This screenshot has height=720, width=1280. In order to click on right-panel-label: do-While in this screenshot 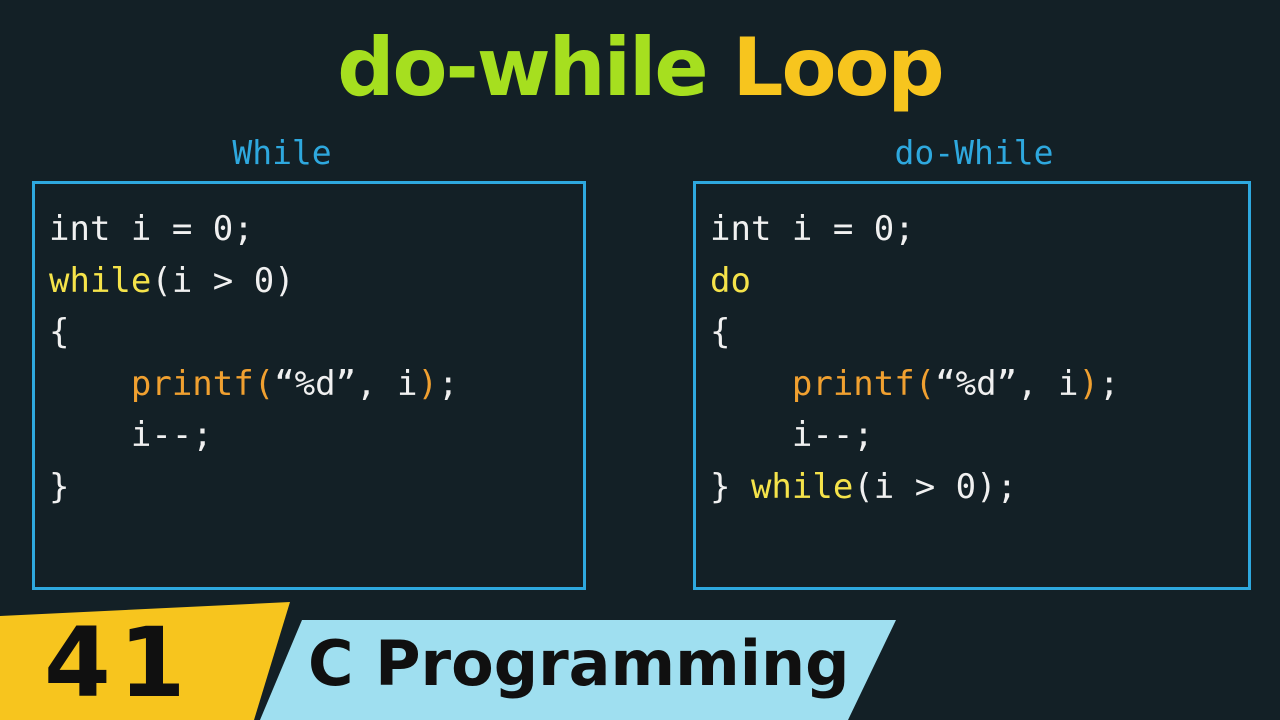, I will do `click(974, 152)`.